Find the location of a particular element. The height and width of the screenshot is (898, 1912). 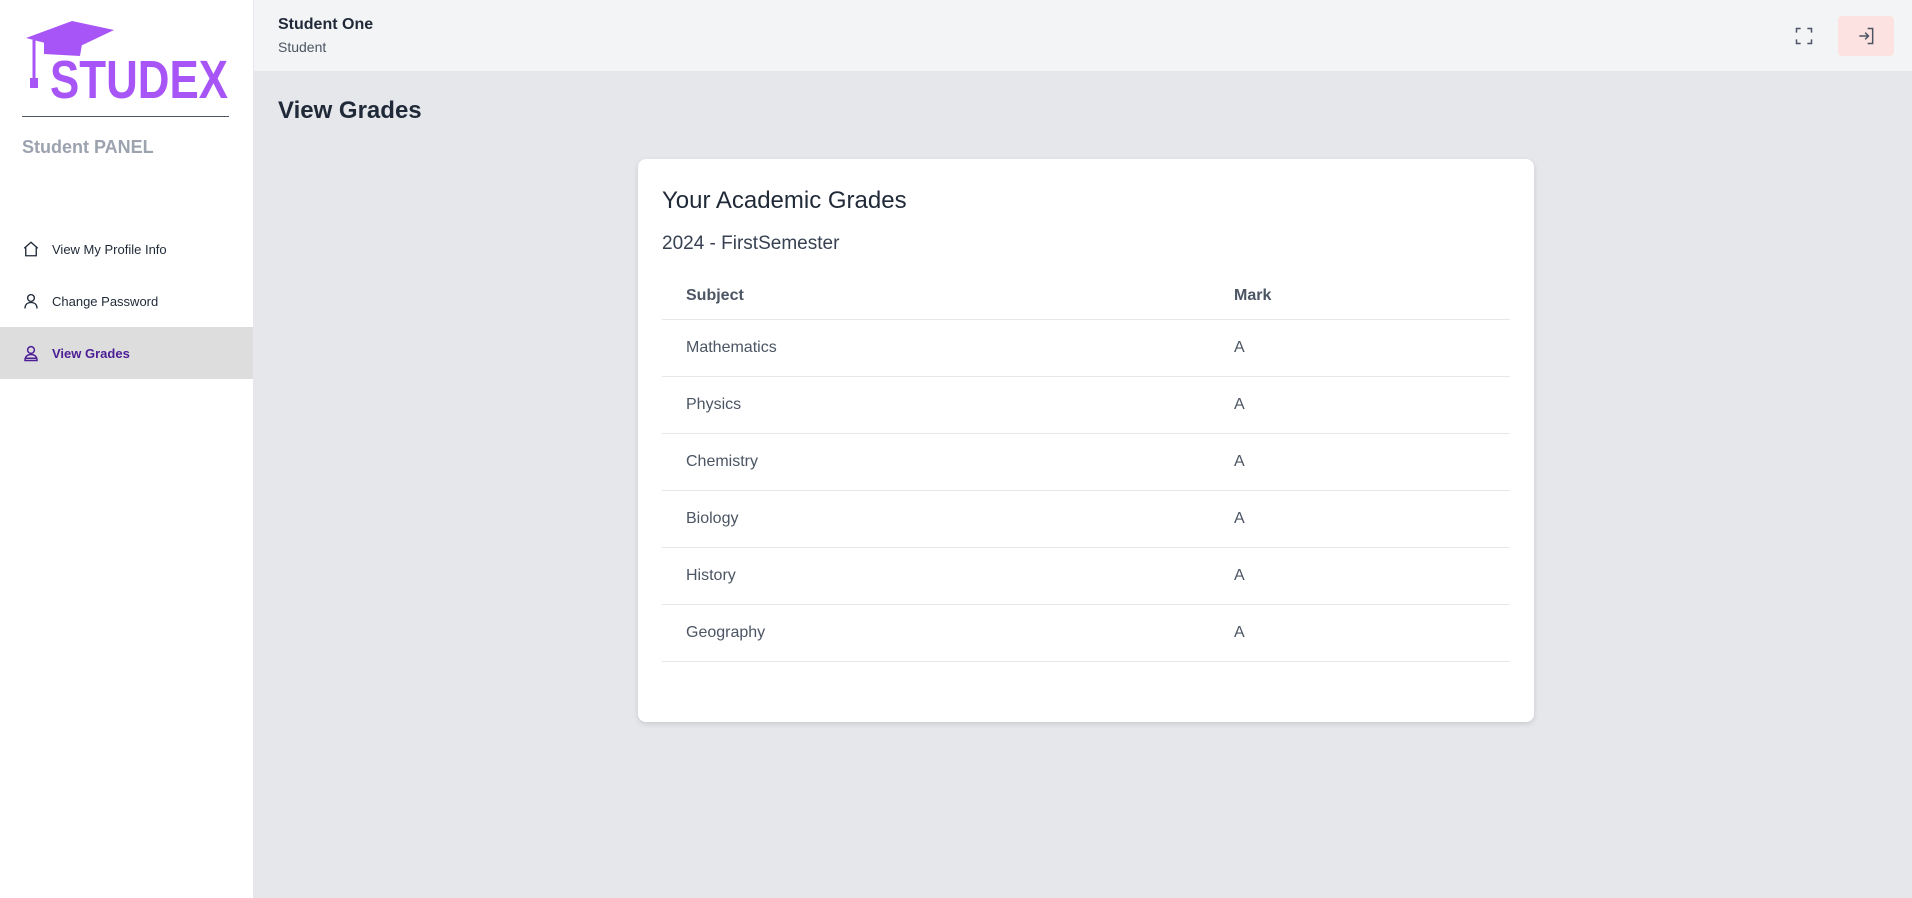

user-info: Student One Student is located at coordinates (325, 35).